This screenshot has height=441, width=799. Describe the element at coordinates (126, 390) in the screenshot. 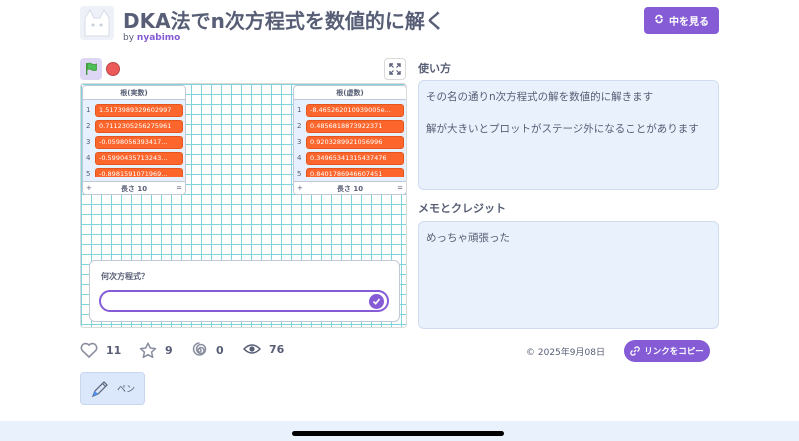

I see `pen-label: ペン` at that location.